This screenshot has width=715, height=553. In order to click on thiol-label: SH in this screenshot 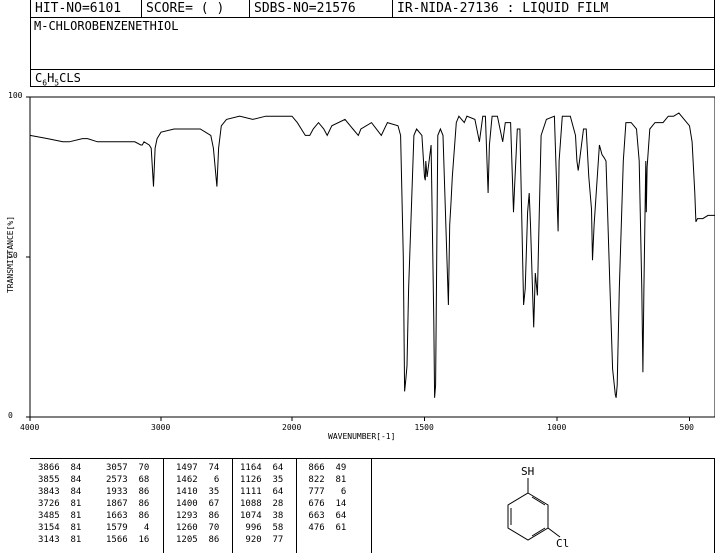, I will do `click(528, 471)`.